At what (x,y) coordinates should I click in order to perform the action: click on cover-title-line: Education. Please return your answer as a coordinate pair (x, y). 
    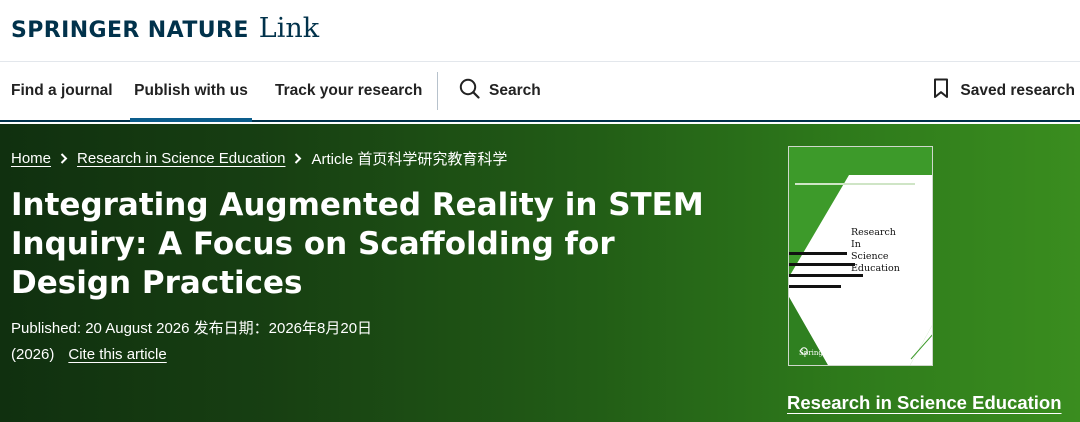
    Looking at the image, I should click on (875, 268).